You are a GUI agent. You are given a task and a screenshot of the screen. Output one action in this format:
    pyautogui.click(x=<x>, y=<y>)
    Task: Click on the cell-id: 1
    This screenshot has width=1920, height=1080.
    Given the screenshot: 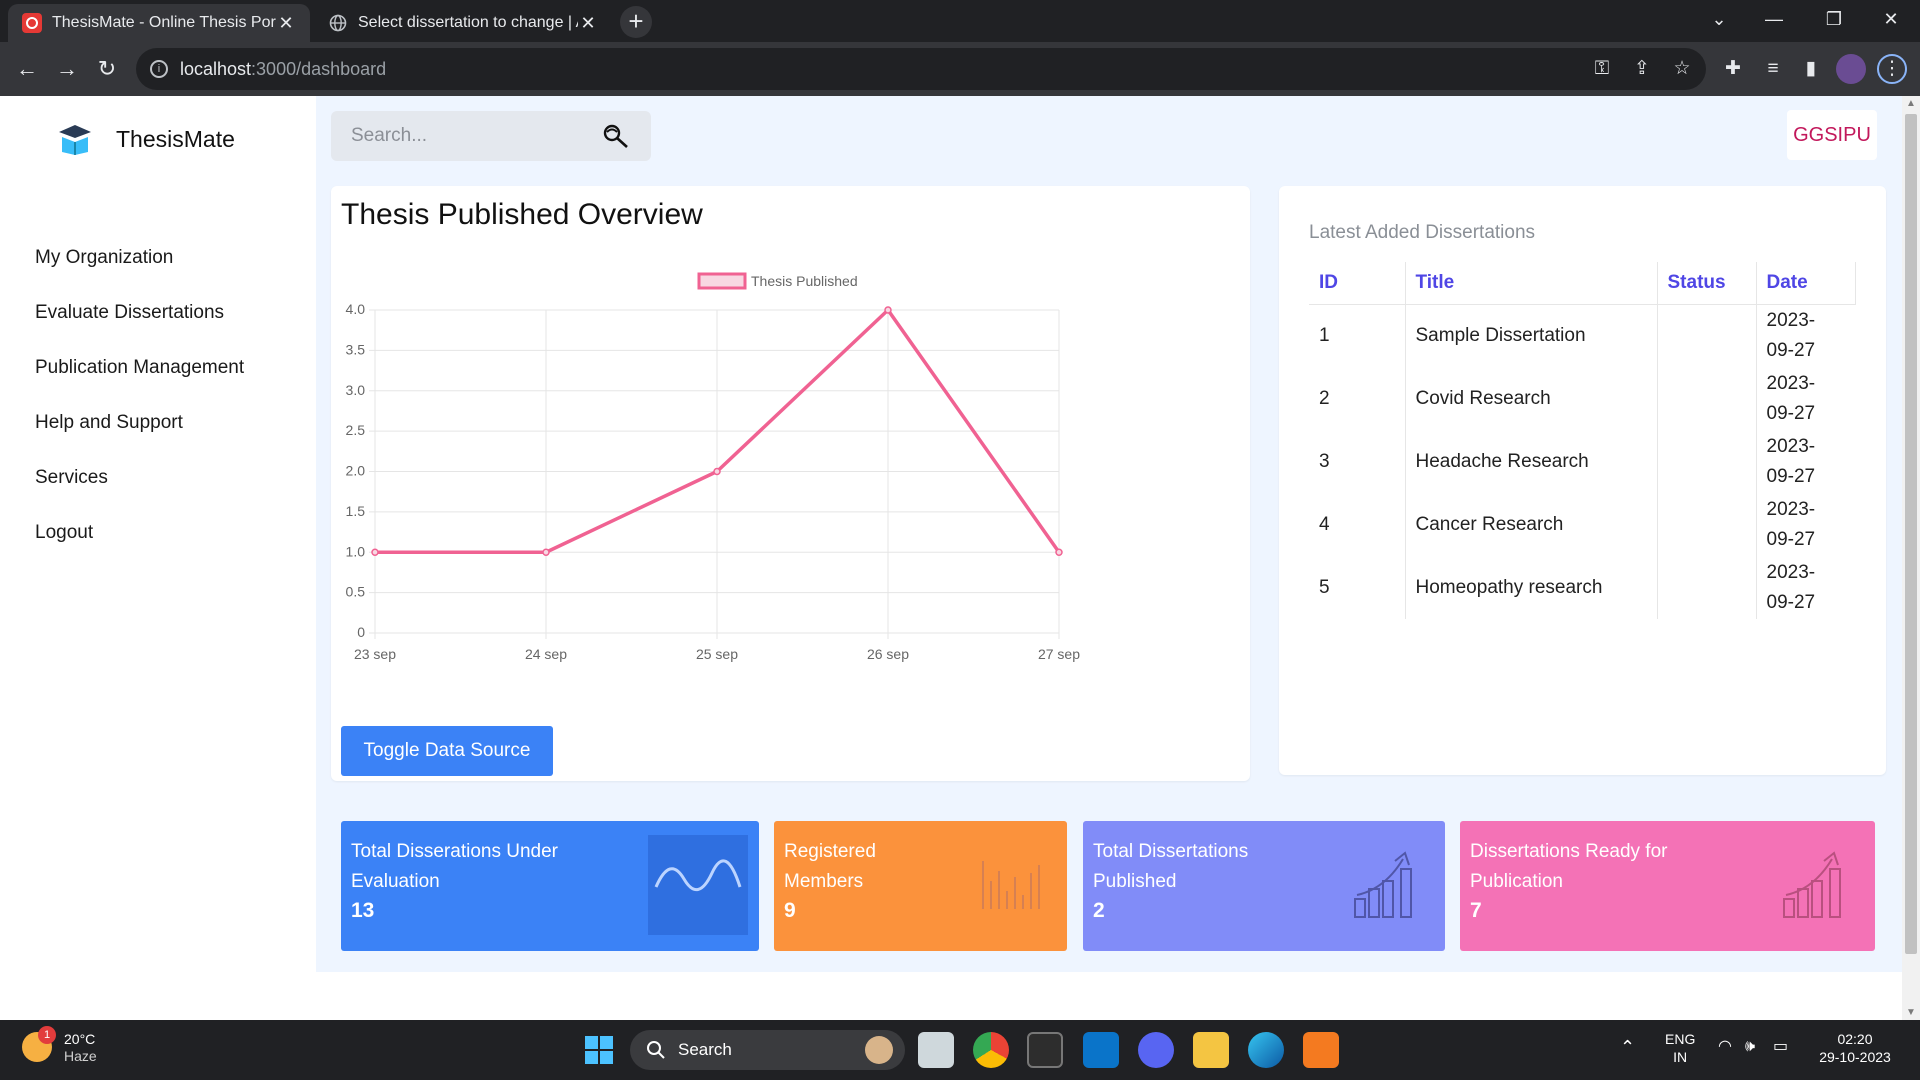 What is the action you would take?
    pyautogui.click(x=1324, y=335)
    